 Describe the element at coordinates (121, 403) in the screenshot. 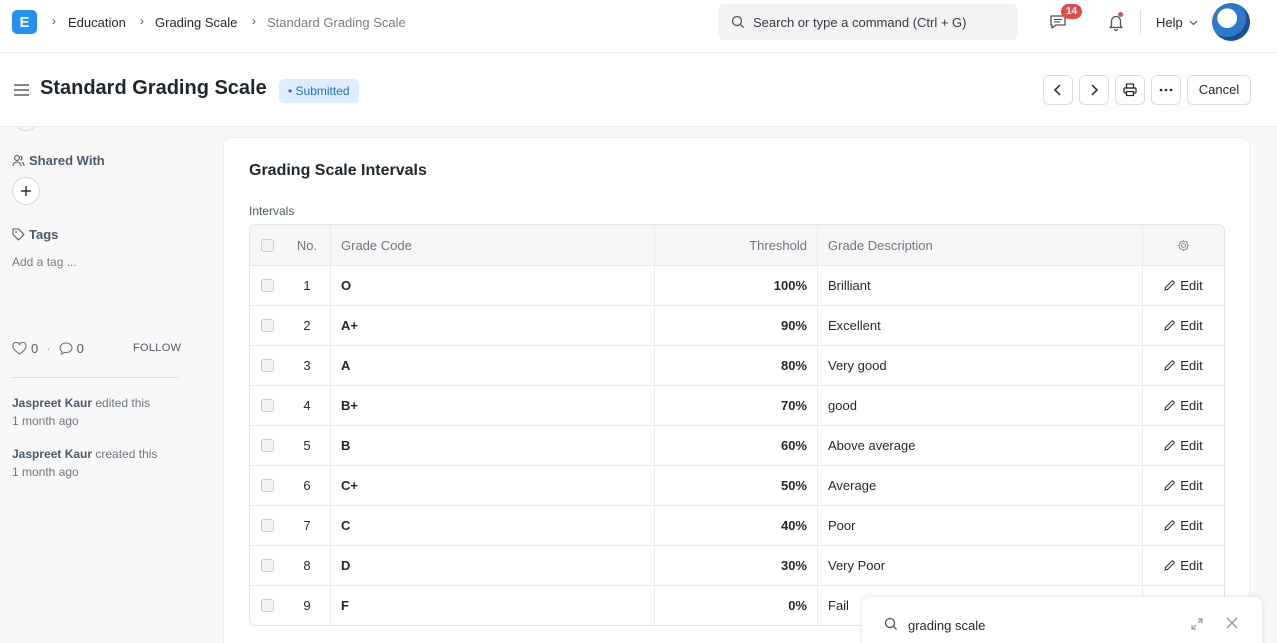

I see `activity-action: edited this` at that location.